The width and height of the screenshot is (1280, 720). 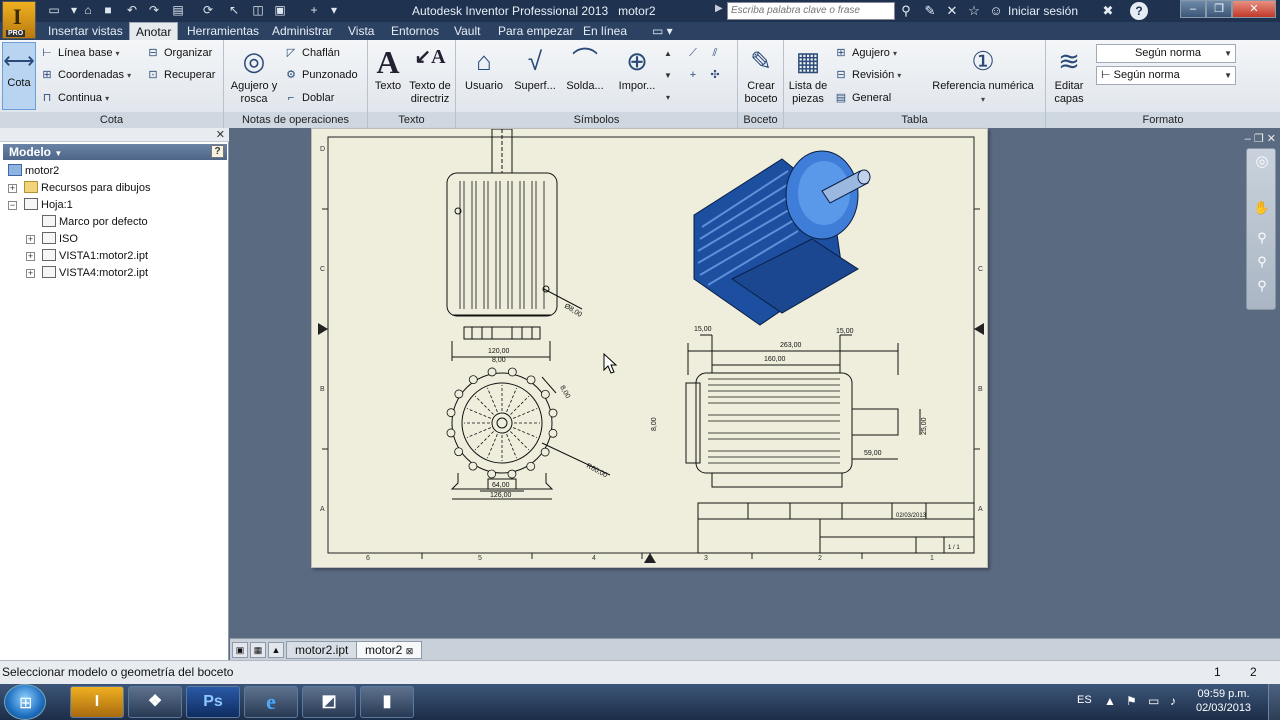 What do you see at coordinates (930, 11) in the screenshot?
I see `wrench-icon: ✎` at bounding box center [930, 11].